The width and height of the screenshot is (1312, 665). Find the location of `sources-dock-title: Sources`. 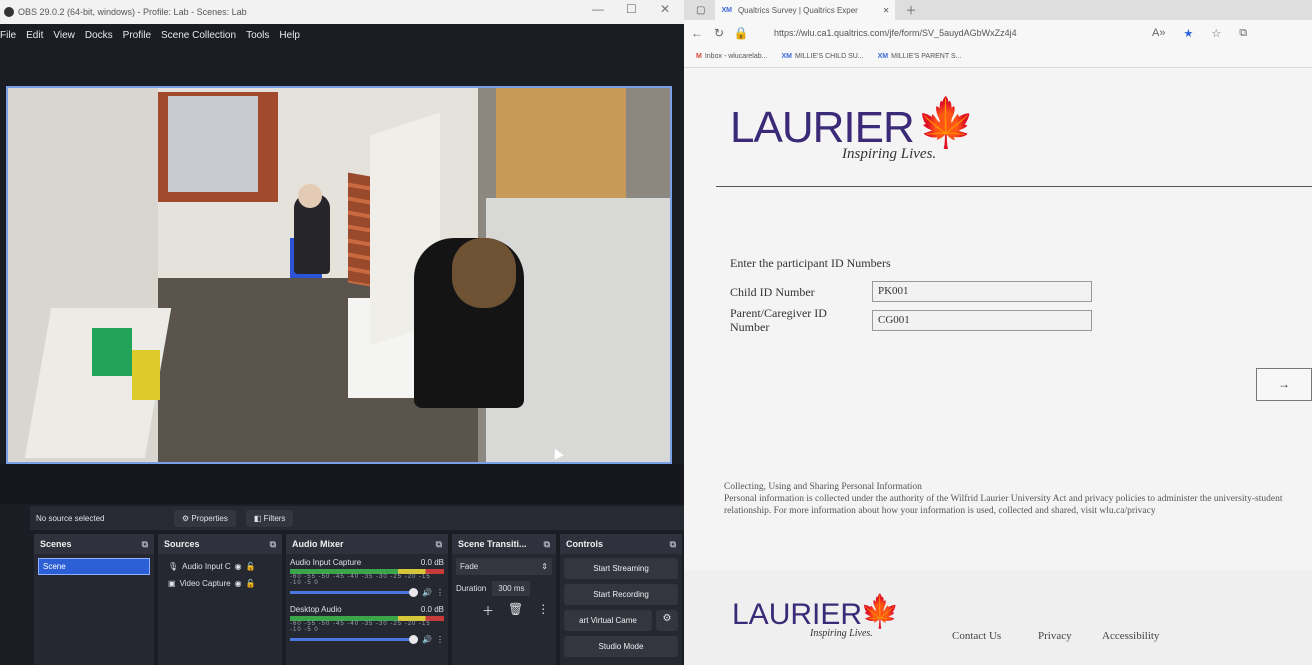

sources-dock-title: Sources is located at coordinates (182, 544).